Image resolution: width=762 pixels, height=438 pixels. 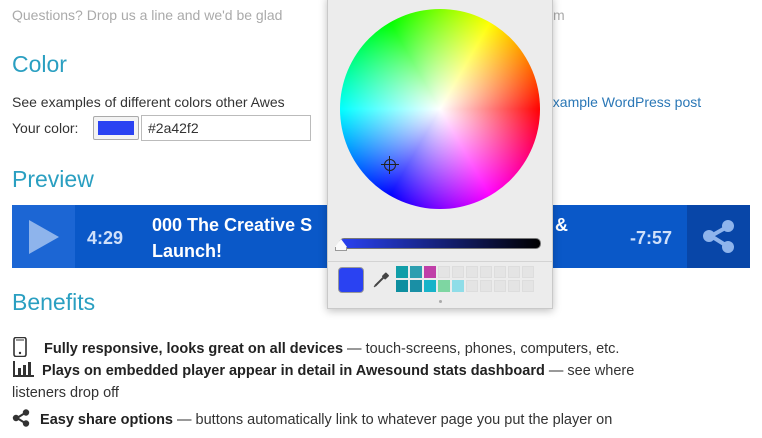 I want to click on elapsed-time: 4:29, so click(x=105, y=238).